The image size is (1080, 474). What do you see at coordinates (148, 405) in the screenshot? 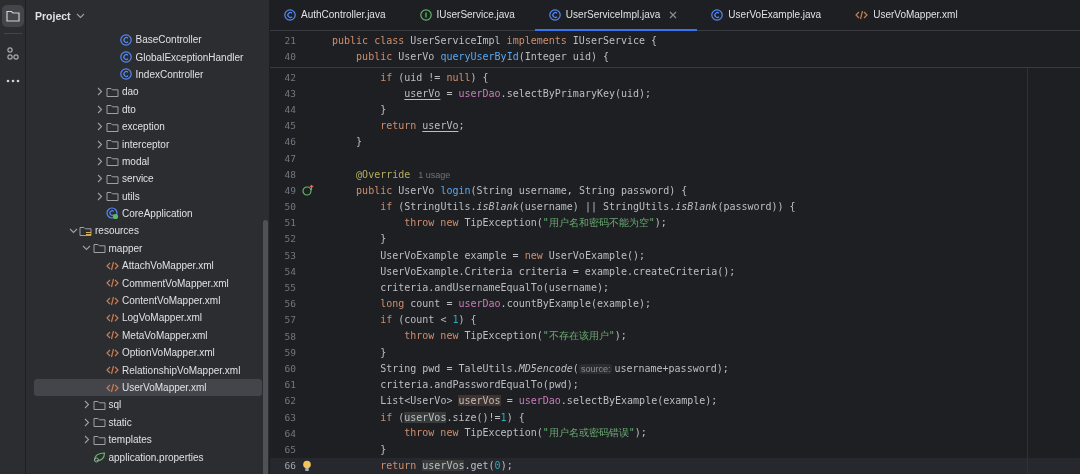
I see `tree-item: sql` at bounding box center [148, 405].